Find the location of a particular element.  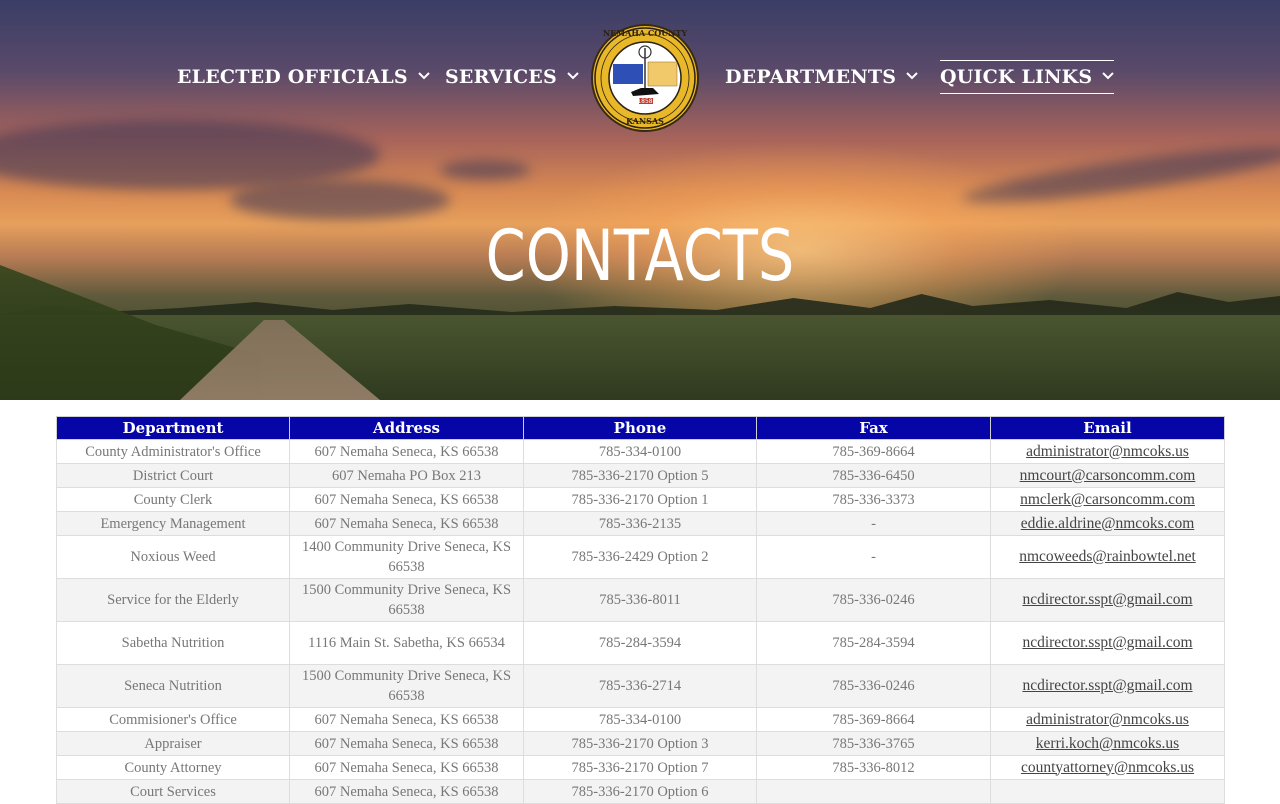

cell-phone: 785-336-2135 is located at coordinates (640, 523).